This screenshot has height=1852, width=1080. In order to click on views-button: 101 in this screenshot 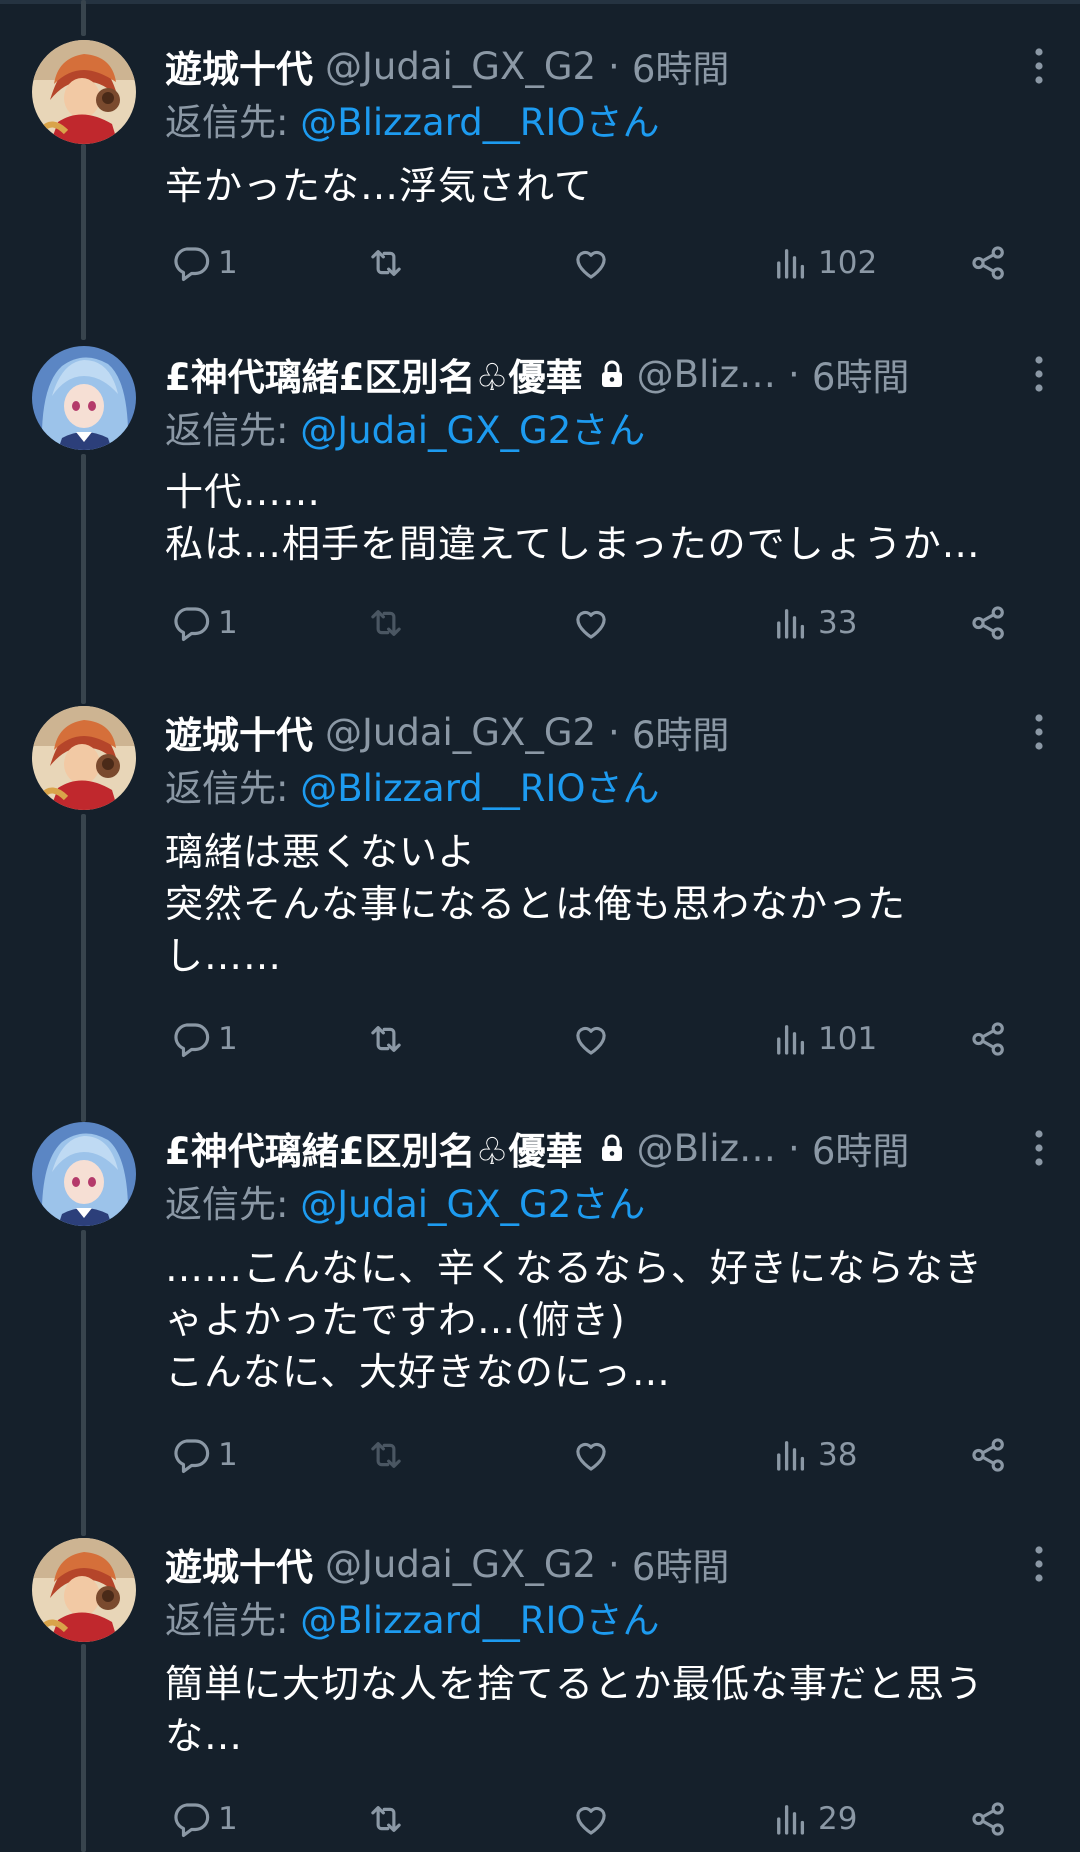, I will do `click(823, 1039)`.